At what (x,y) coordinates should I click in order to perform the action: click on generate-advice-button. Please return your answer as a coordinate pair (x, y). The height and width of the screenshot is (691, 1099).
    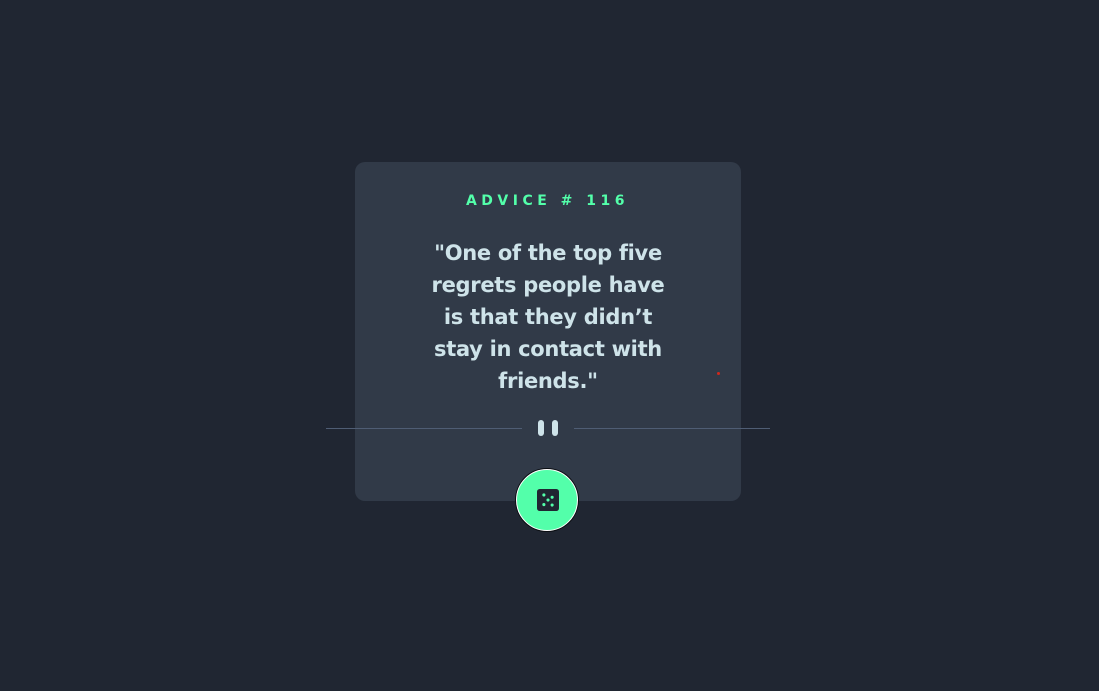
    Looking at the image, I should click on (547, 500).